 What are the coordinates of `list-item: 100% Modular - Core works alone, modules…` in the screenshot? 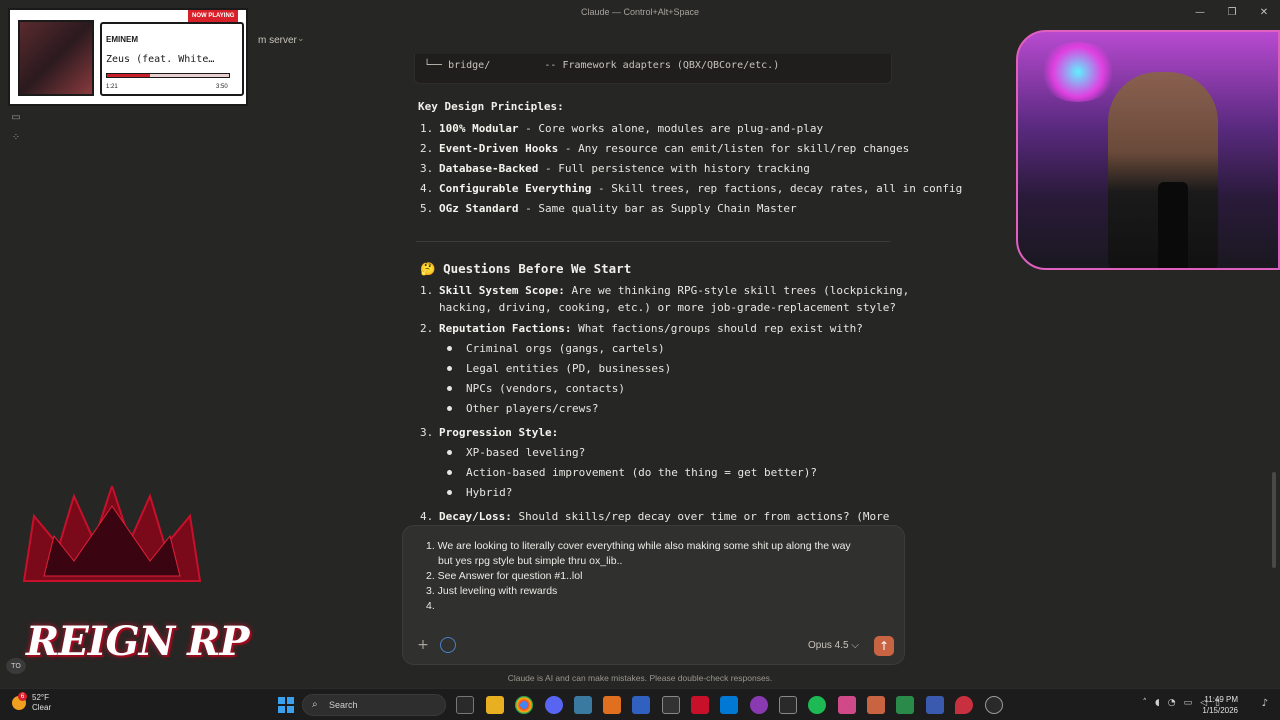 It's located at (631, 128).